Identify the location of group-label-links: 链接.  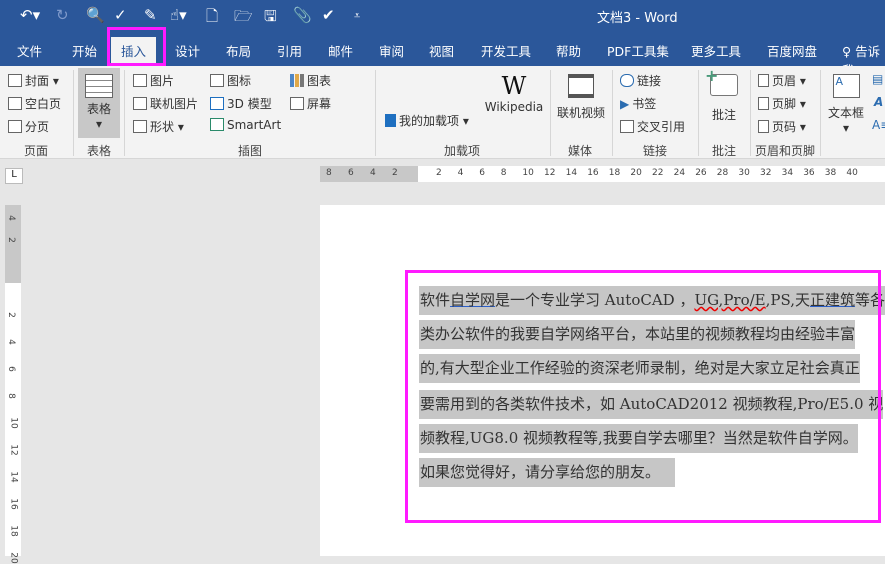
(655, 151).